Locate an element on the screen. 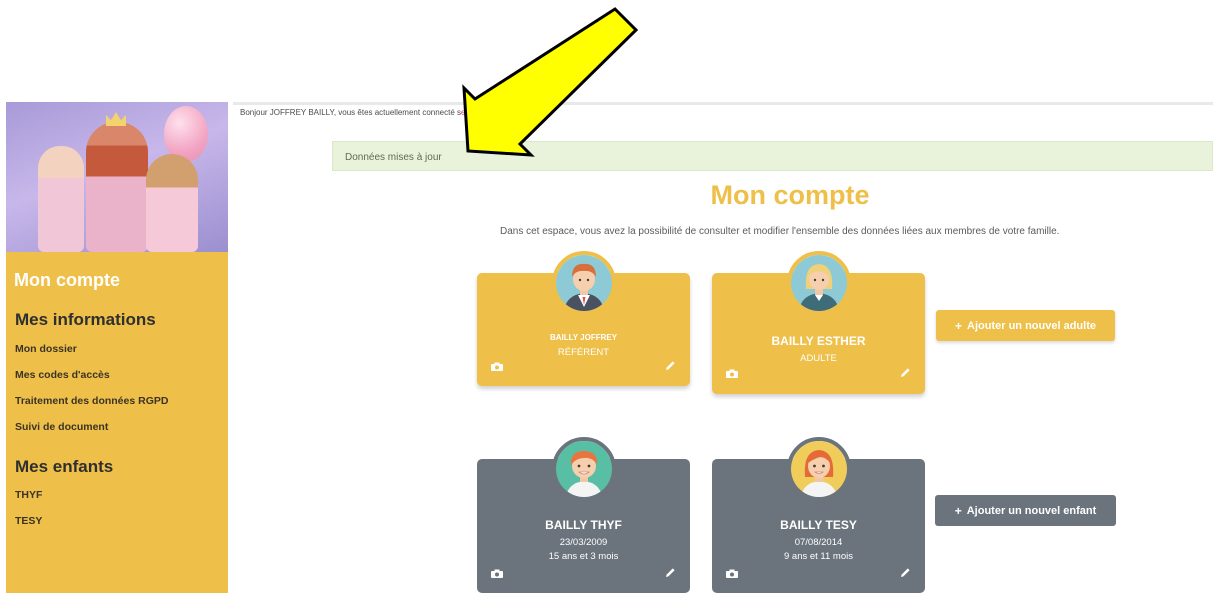 This screenshot has height=593, width=1213. adult-role: ADULTE is located at coordinates (818, 358).